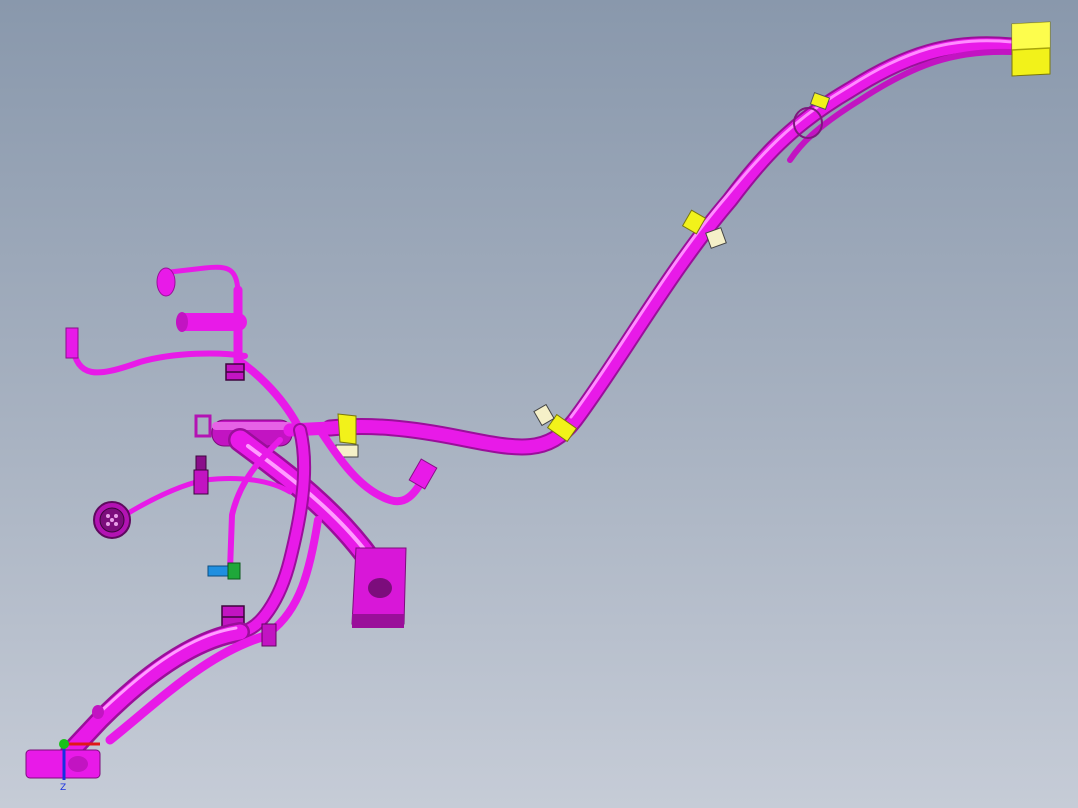  Describe the element at coordinates (166, 282) in the screenshot. I see `branch-end` at that location.